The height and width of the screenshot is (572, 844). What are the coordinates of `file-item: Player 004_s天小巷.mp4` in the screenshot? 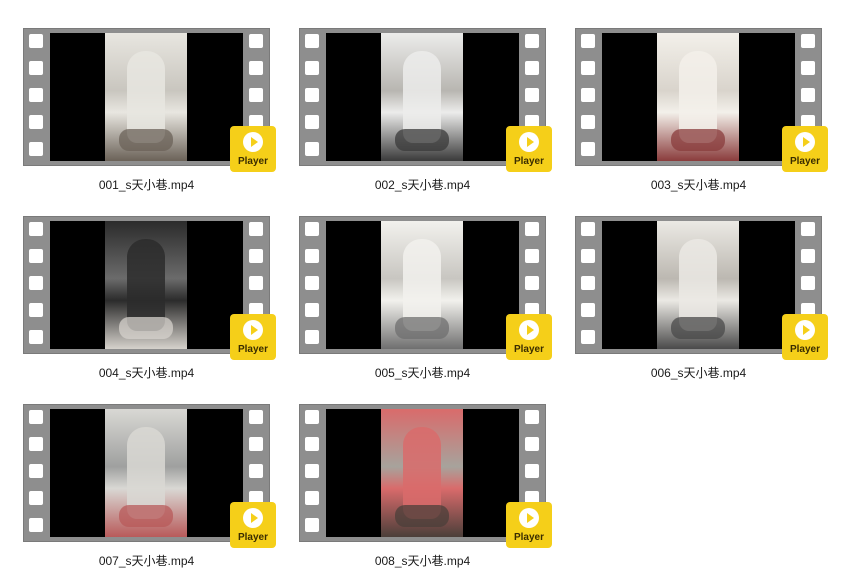 It's located at (153, 306).